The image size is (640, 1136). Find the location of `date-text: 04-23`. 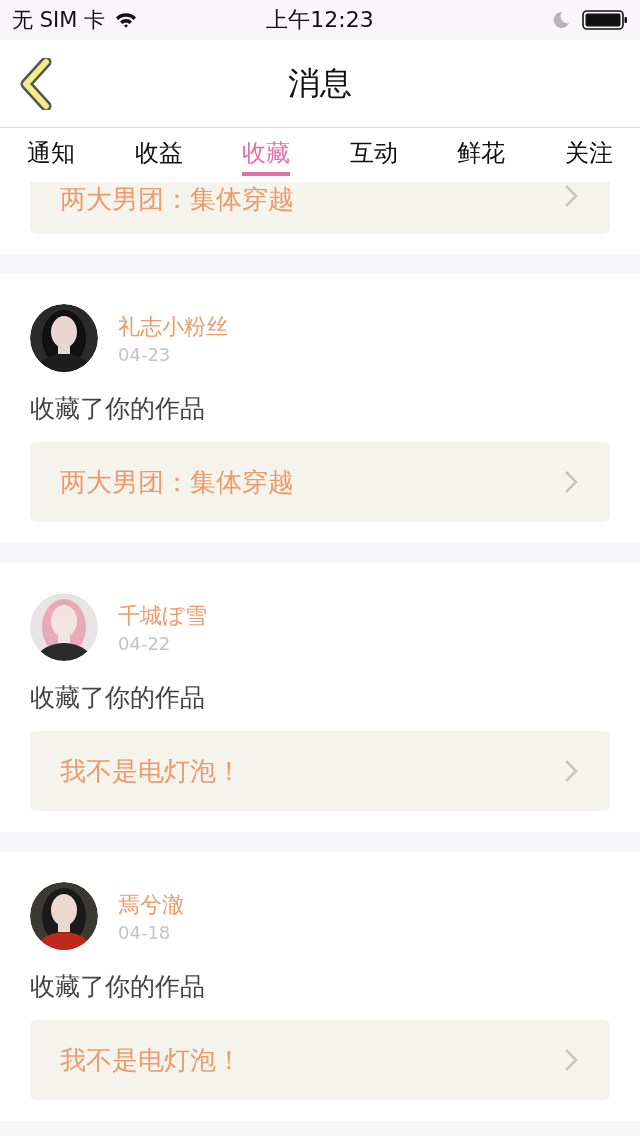

date-text: 04-23 is located at coordinates (145, 354).